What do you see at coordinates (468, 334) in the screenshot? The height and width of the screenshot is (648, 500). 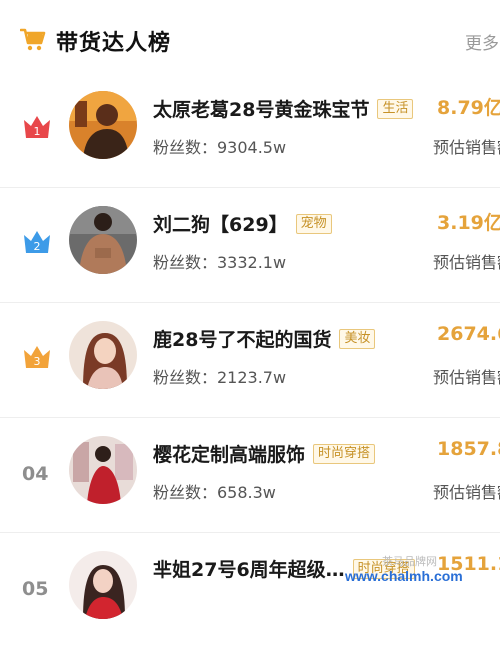 I see `sales-value: 2674.6` at bounding box center [468, 334].